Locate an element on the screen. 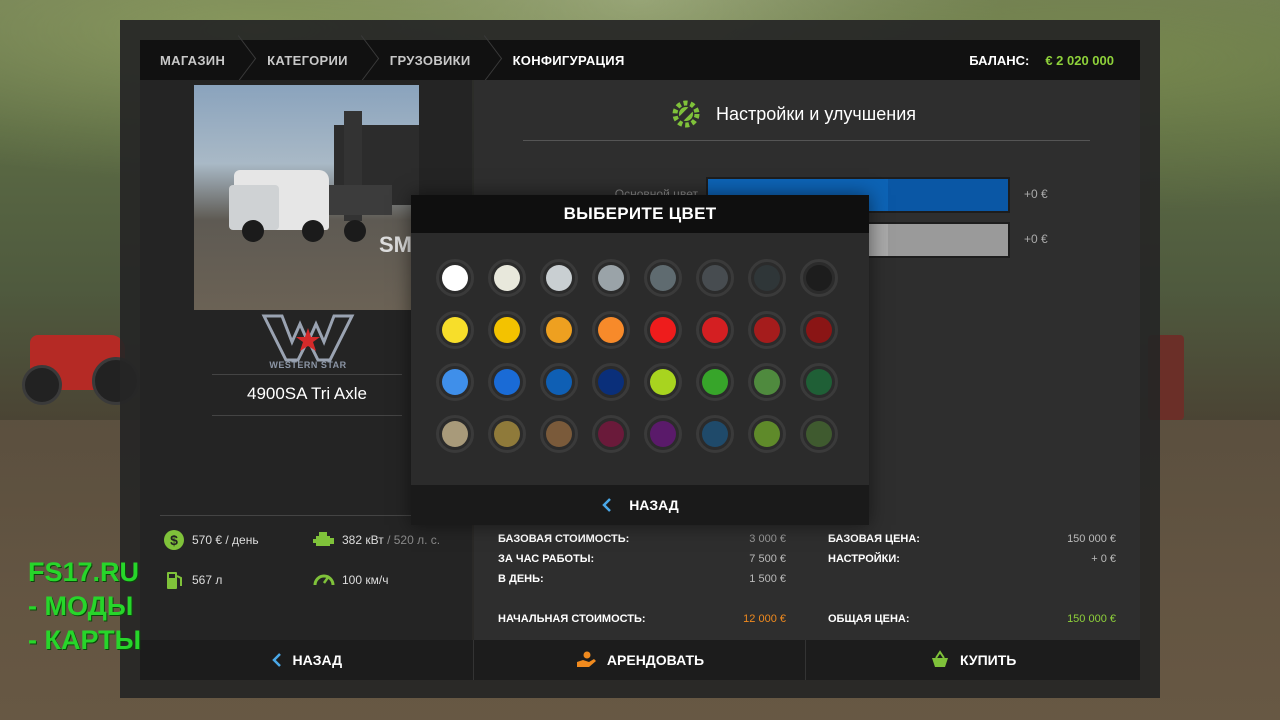 The image size is (1280, 720). lease-button: АРЕНДОВАТЬ is located at coordinates (640, 660).